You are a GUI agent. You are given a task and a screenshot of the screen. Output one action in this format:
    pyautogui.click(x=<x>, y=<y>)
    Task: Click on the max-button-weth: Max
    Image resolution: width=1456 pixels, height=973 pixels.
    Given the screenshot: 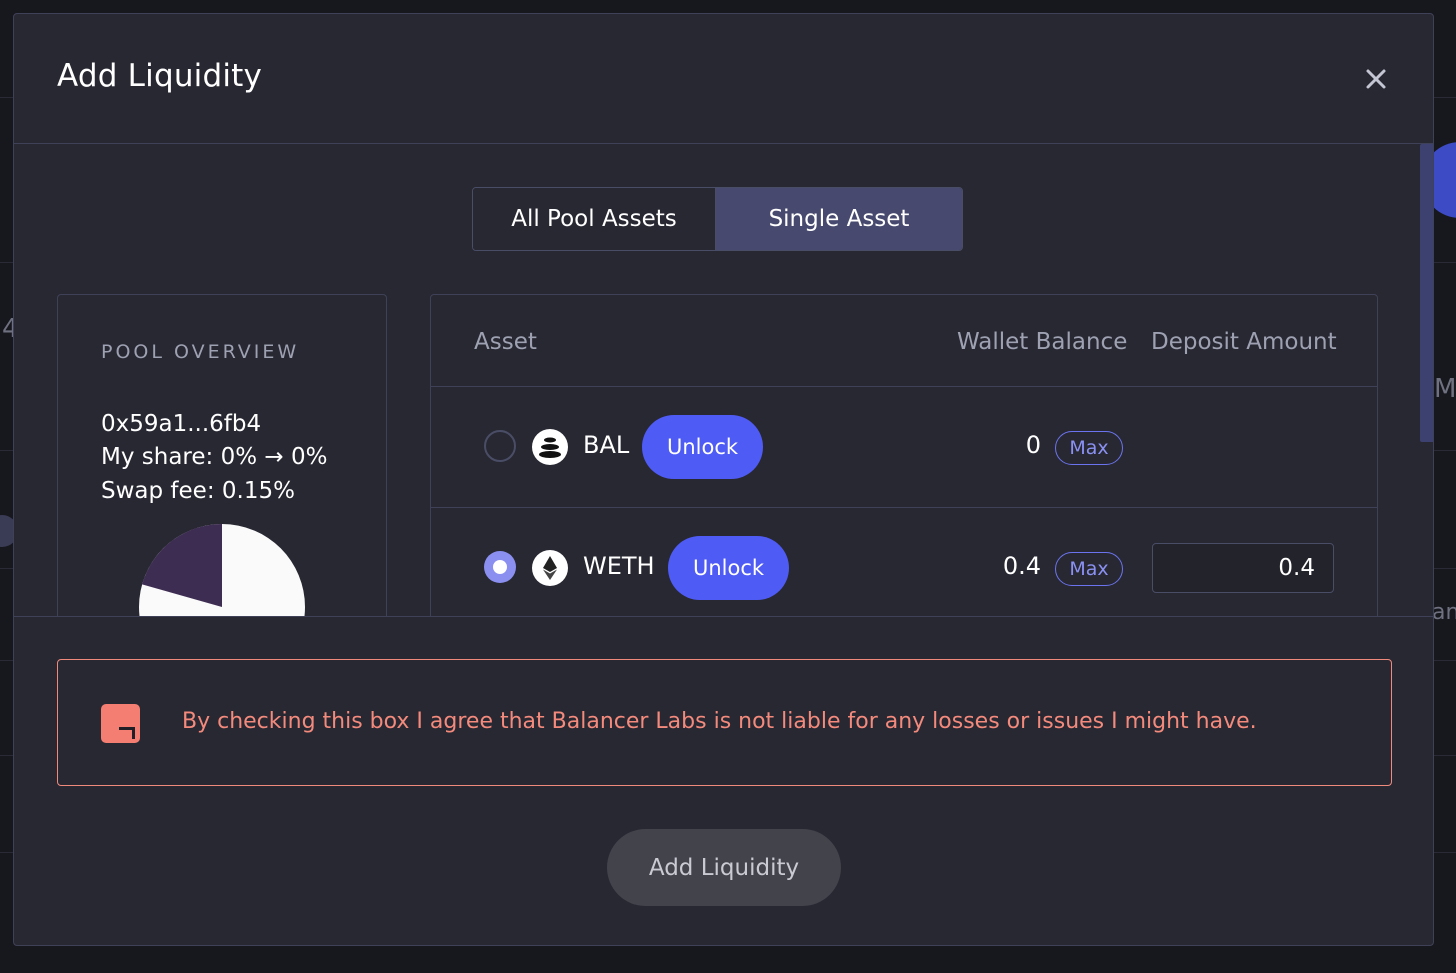 What is the action you would take?
    pyautogui.click(x=1089, y=569)
    